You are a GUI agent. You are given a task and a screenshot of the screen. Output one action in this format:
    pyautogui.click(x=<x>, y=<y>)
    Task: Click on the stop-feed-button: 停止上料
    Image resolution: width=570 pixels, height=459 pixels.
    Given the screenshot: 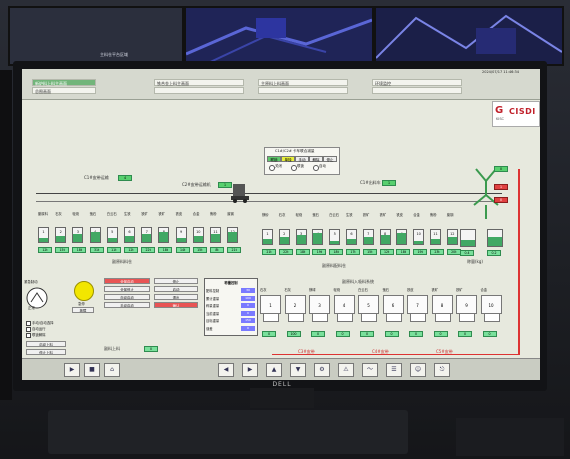 What is the action you would take?
    pyautogui.click(x=46, y=352)
    